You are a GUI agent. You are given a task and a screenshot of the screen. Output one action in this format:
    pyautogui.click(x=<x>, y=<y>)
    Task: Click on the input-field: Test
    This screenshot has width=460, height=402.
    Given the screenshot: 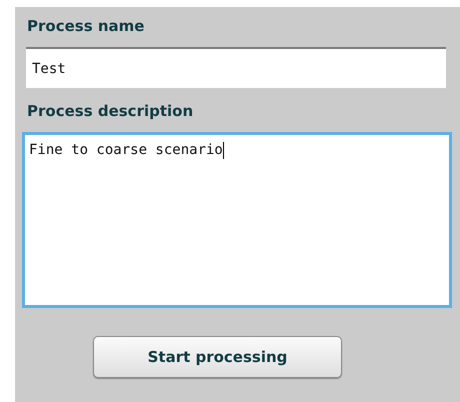 What is the action you would take?
    pyautogui.click(x=236, y=67)
    